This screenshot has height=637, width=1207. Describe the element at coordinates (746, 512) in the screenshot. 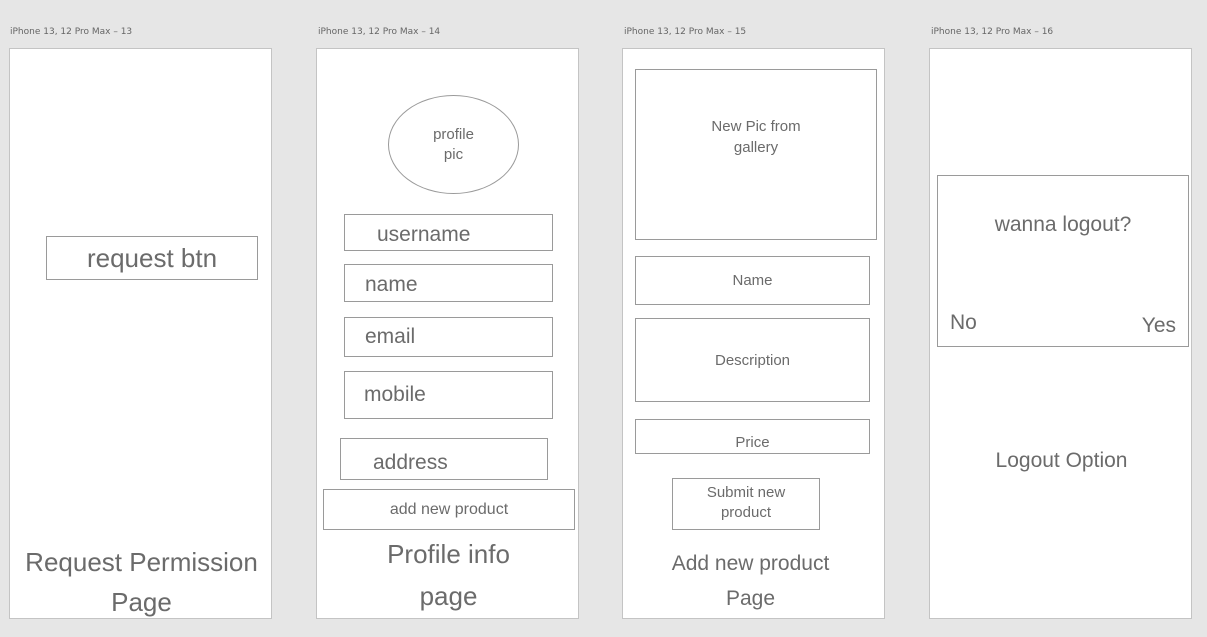

I see `submit-line2: product` at that location.